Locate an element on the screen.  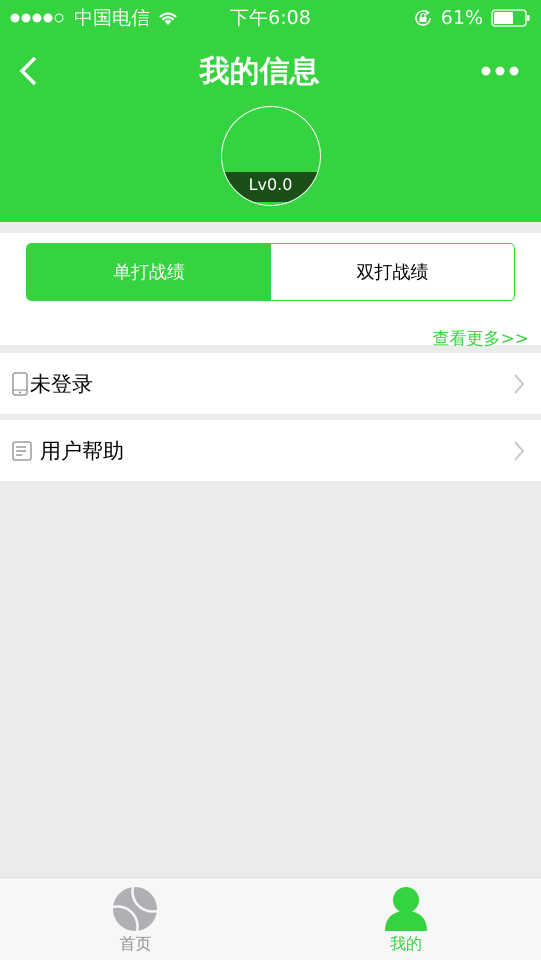
tab-bar-item: 首页 is located at coordinates (135, 919).